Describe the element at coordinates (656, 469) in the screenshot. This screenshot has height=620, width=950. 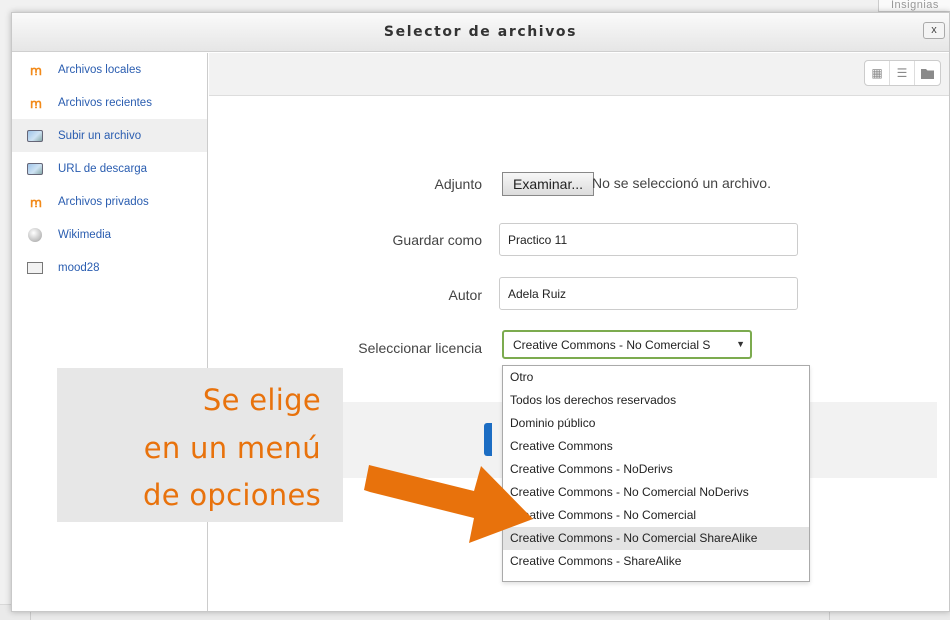
I see `license-option: Creative Commons - NoDerivs` at that location.